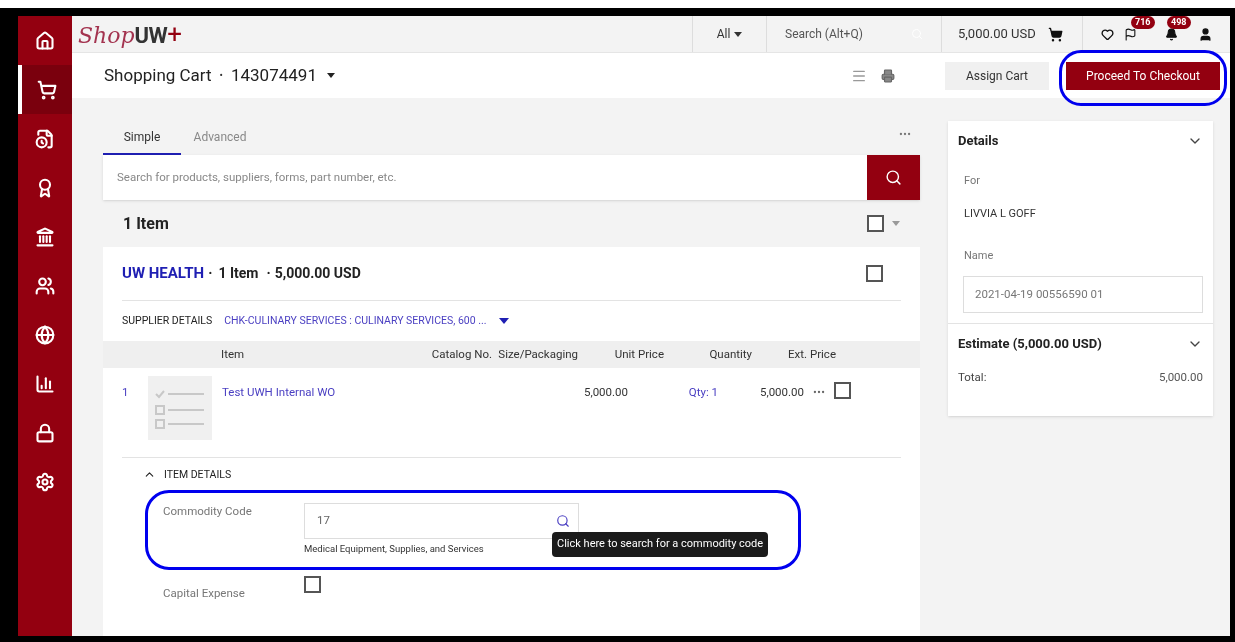  What do you see at coordinates (45, 432) in the screenshot?
I see `lock-icon` at bounding box center [45, 432].